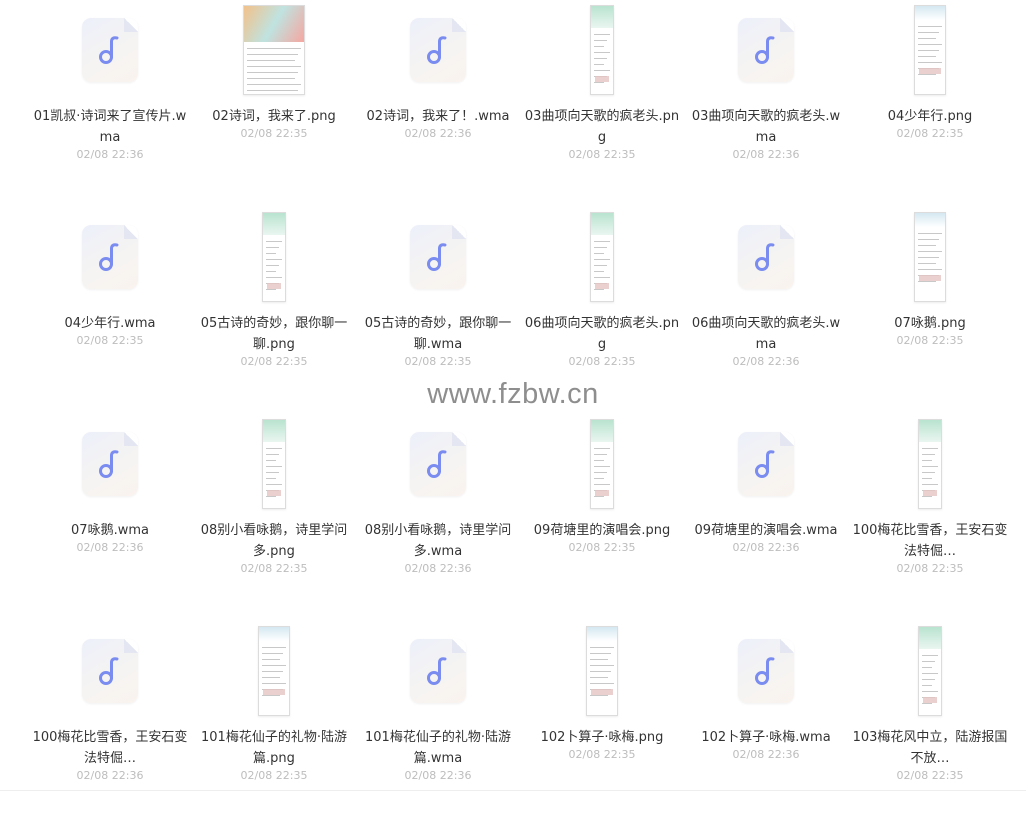 This screenshot has width=1026, height=828. What do you see at coordinates (766, 530) in the screenshot?
I see `file-name: 09荷塘里的演唱会.wma` at bounding box center [766, 530].